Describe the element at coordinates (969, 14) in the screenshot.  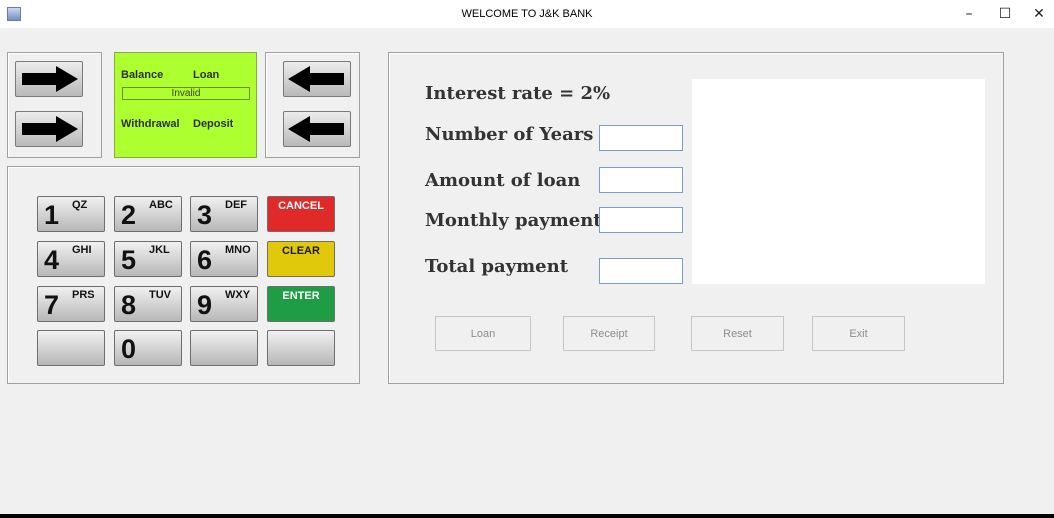
I see `minimize-button: –` at that location.